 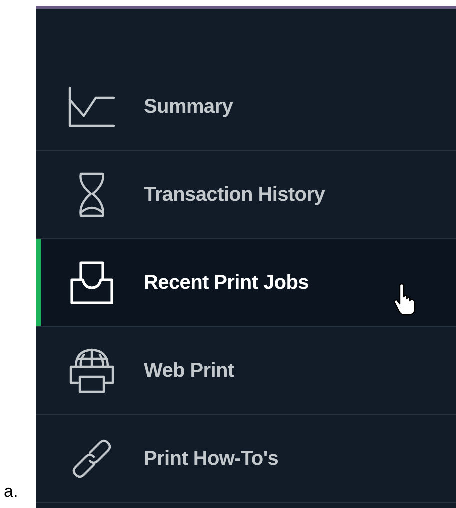 What do you see at coordinates (92, 283) in the screenshot?
I see `inbox-tray-icon` at bounding box center [92, 283].